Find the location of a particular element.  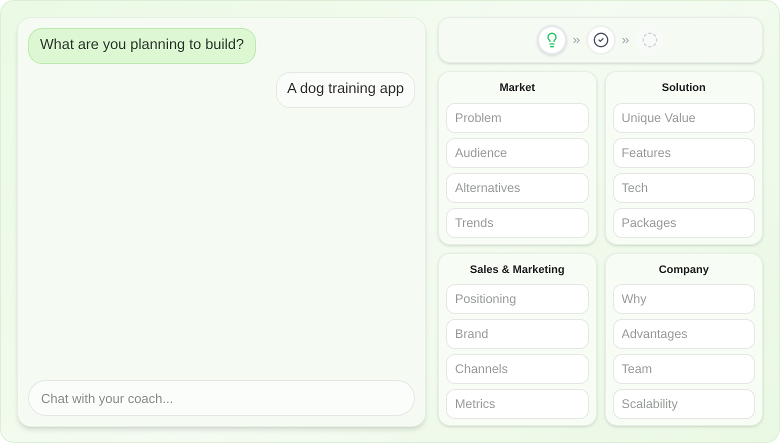

check-step-icon is located at coordinates (601, 40).